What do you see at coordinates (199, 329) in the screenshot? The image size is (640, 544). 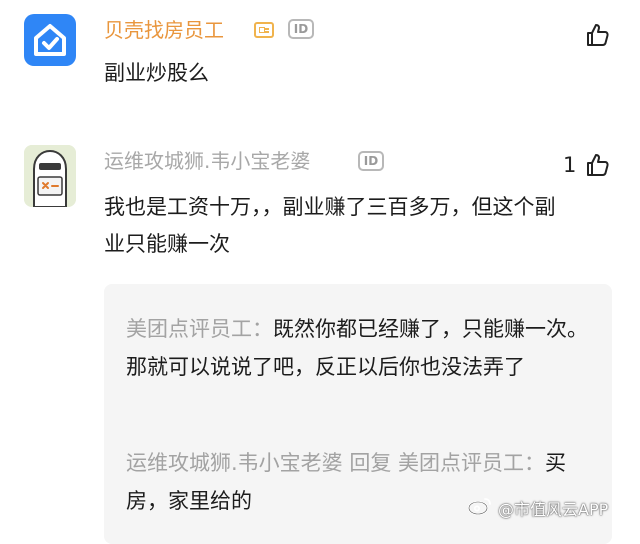 I see `reply-author: 美团点评员工：` at bounding box center [199, 329].